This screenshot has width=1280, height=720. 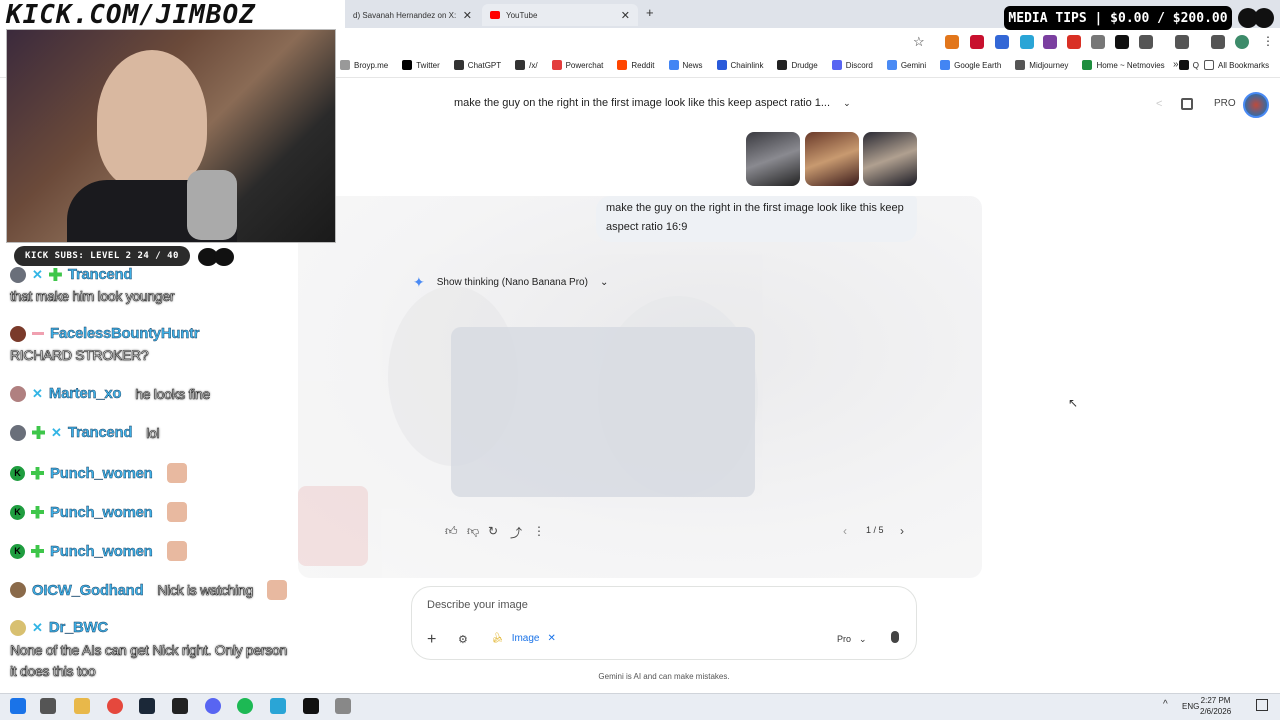 I want to click on webcam-feed, so click(x=171, y=136).